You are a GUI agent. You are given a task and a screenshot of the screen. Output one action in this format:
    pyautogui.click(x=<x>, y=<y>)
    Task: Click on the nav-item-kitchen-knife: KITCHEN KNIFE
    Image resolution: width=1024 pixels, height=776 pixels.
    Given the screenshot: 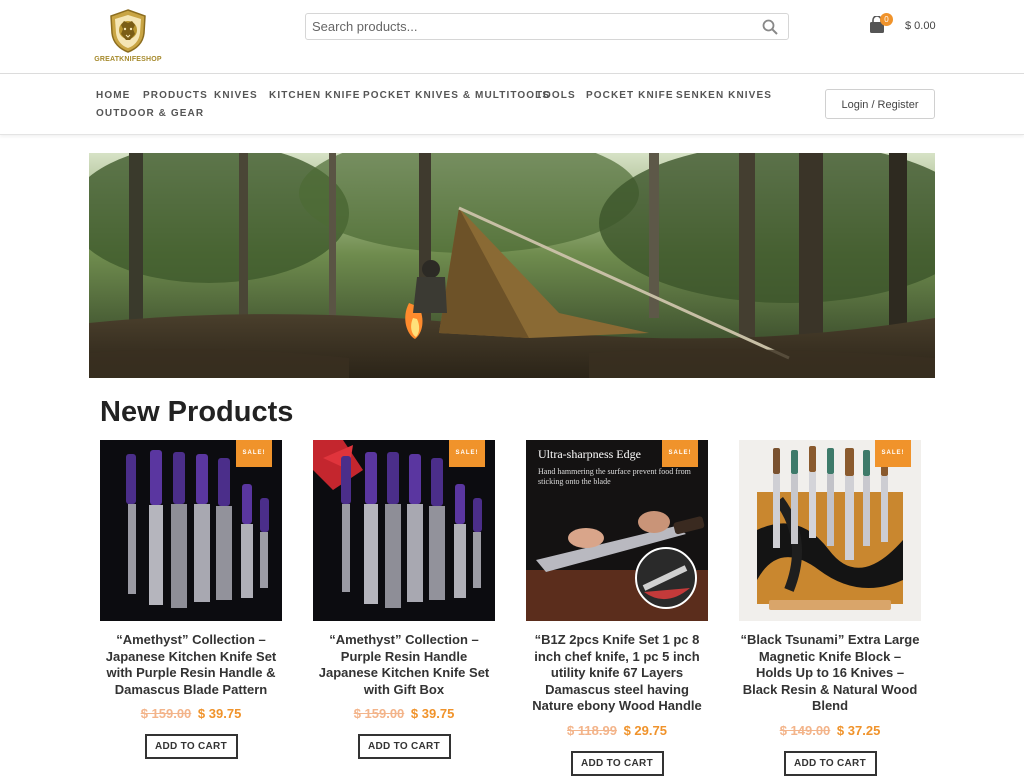 What is the action you would take?
    pyautogui.click(x=315, y=95)
    